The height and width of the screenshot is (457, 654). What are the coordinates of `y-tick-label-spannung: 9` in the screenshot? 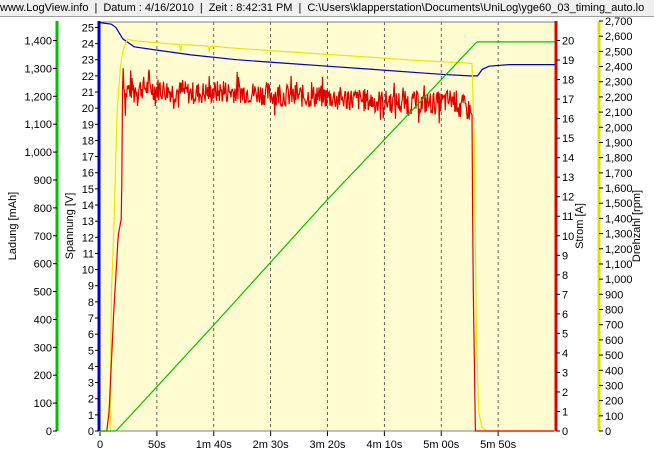 It's located at (91, 287).